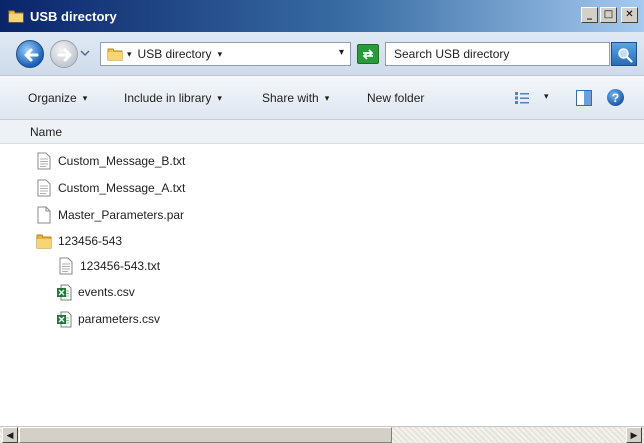  Describe the element at coordinates (225, 54) in the screenshot. I see `address-bar: ▾ USB directory ▾ ▾` at that location.